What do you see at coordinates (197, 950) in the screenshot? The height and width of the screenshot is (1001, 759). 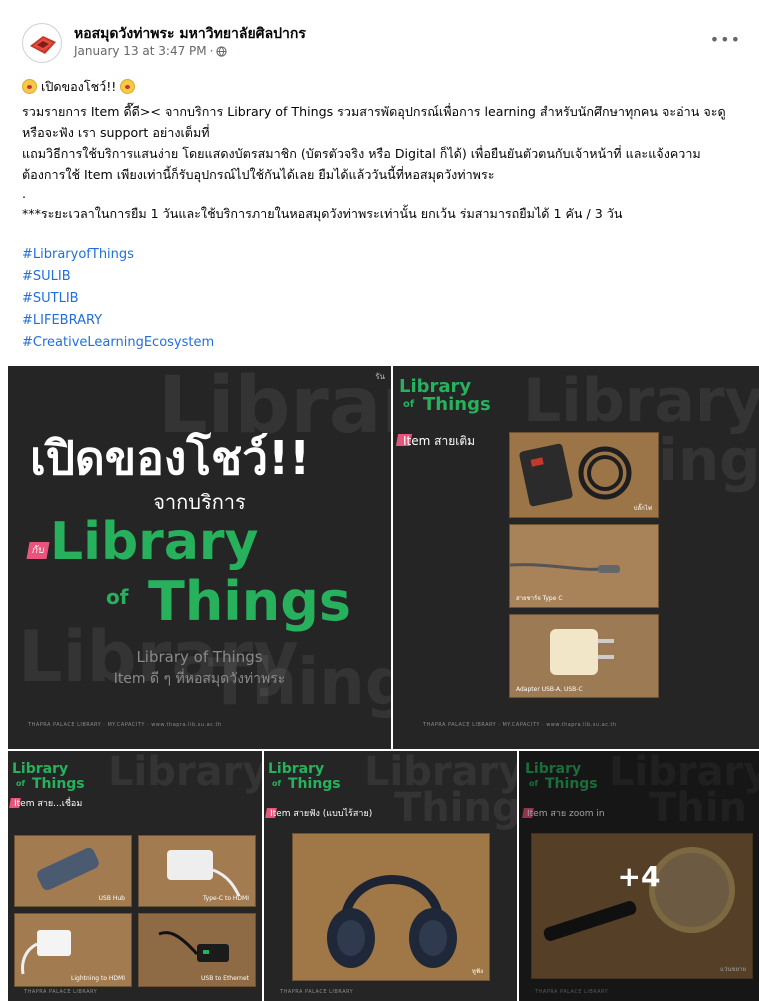 I see `product-photo-usb-ethernet: USB to Ethernet` at bounding box center [197, 950].